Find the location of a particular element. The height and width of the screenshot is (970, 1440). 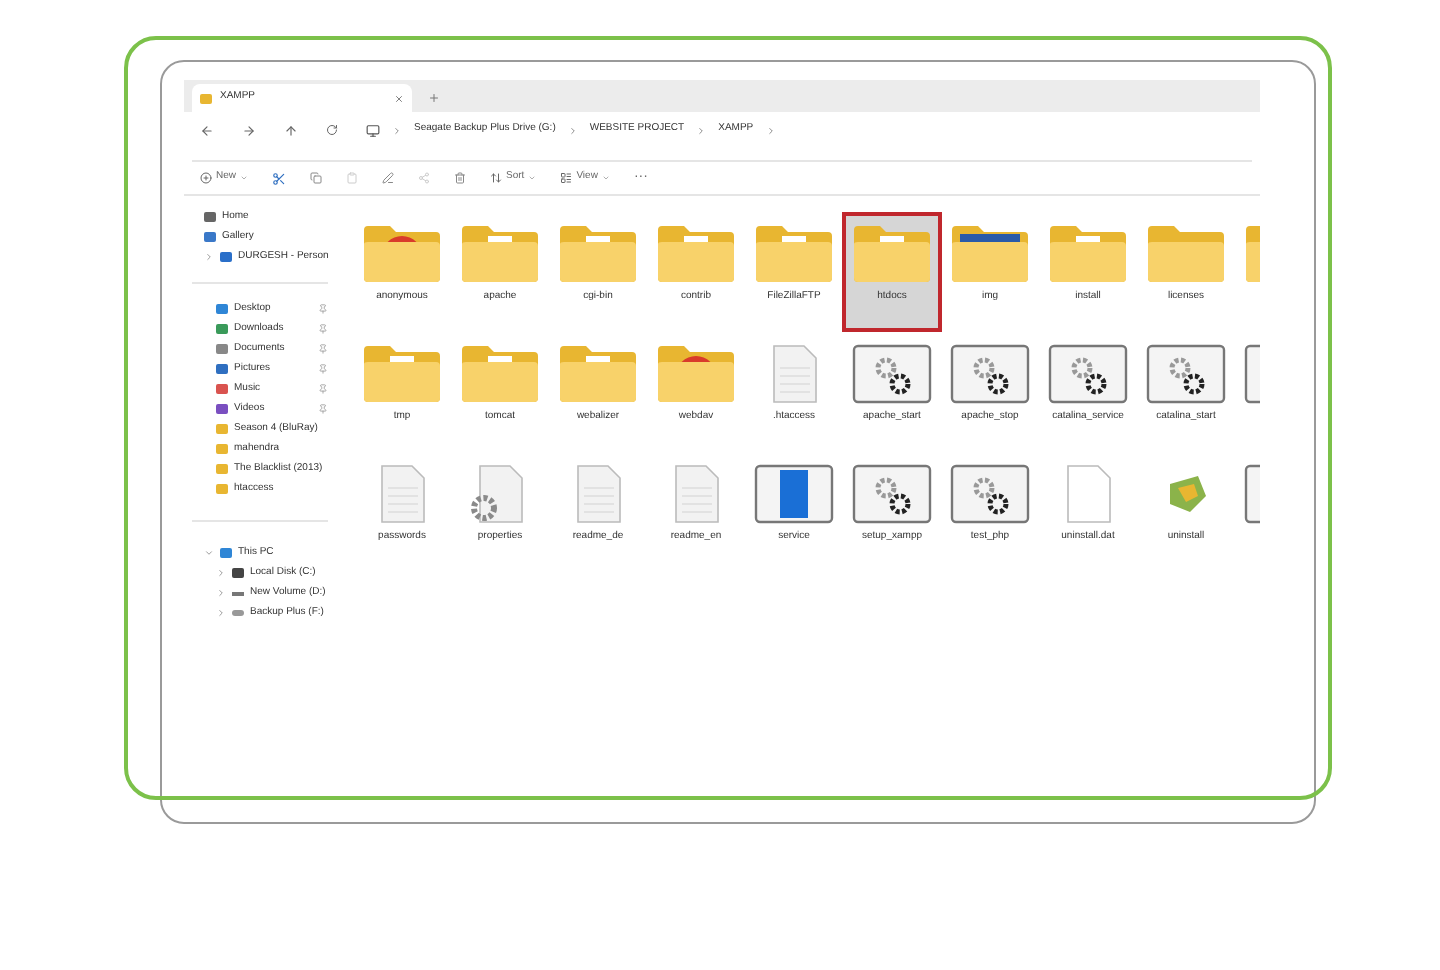

forward-icon is located at coordinates (249, 130).